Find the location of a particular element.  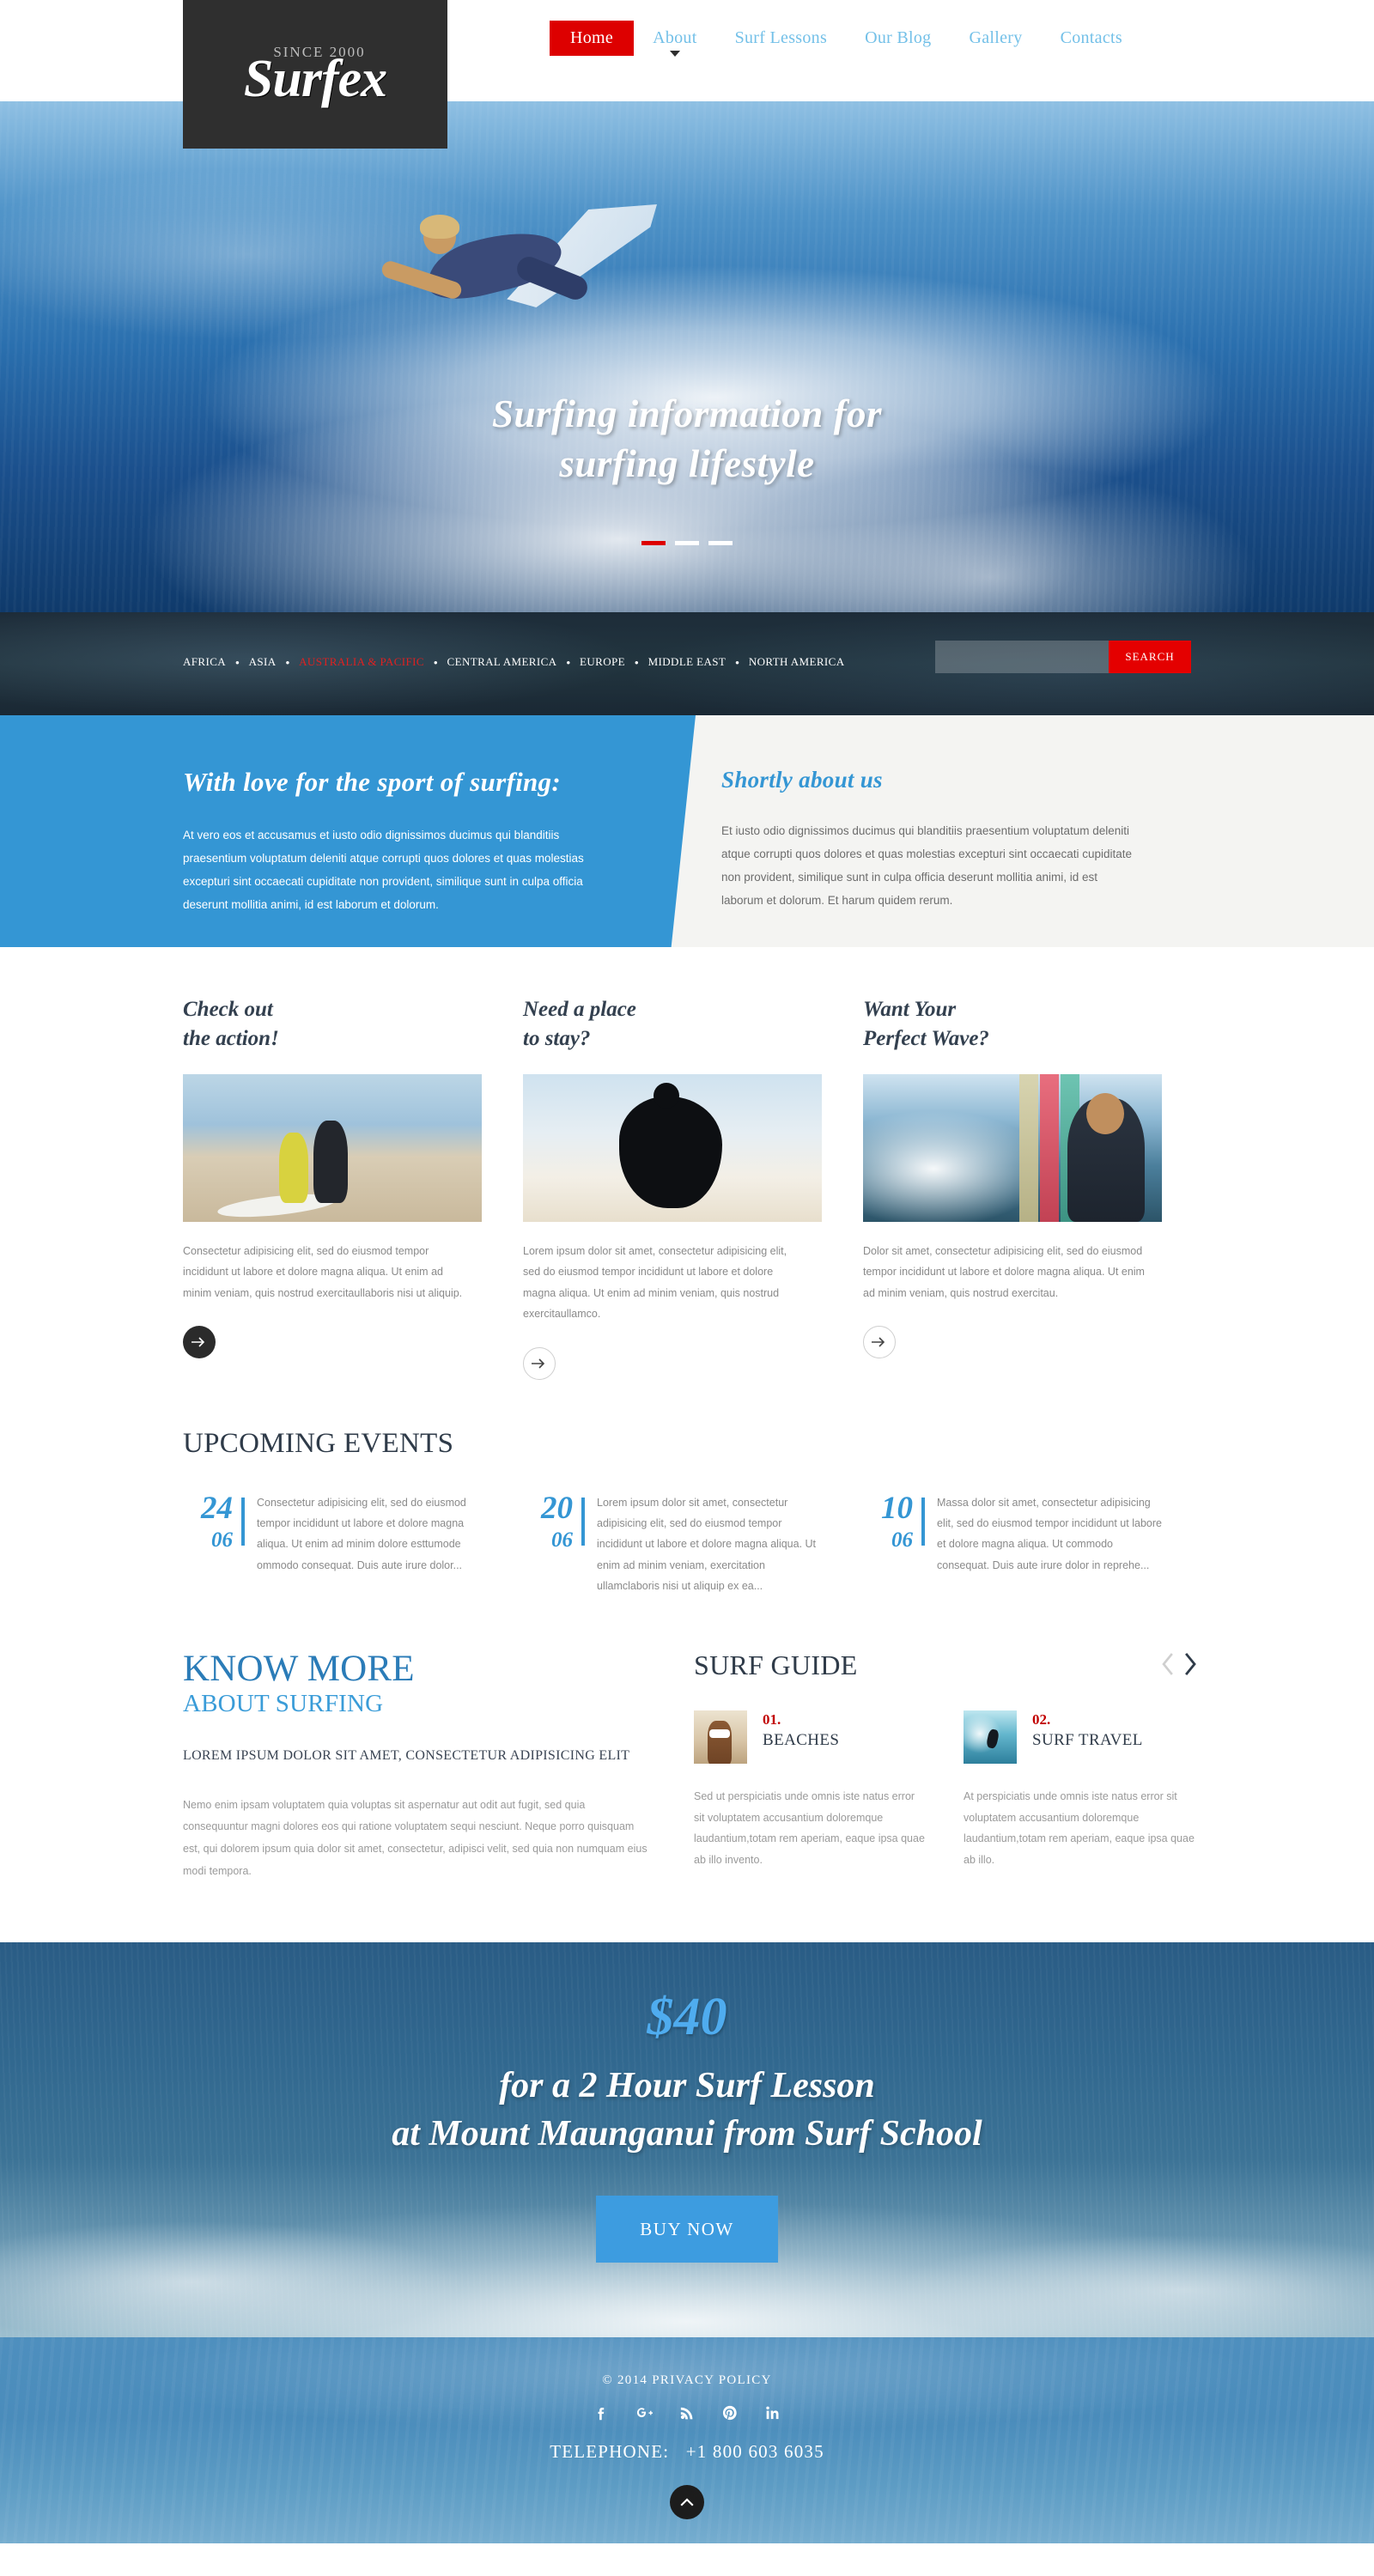

search-form: SEARCH is located at coordinates (1063, 657).